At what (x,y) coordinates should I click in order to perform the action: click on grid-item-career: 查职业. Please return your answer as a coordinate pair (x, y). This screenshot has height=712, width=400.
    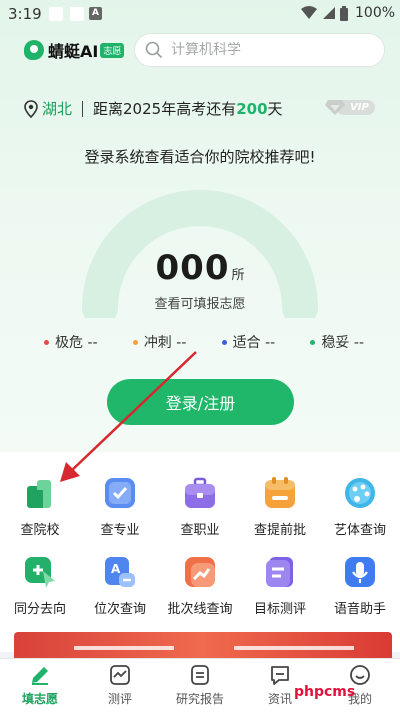
    Looking at the image, I should click on (200, 507).